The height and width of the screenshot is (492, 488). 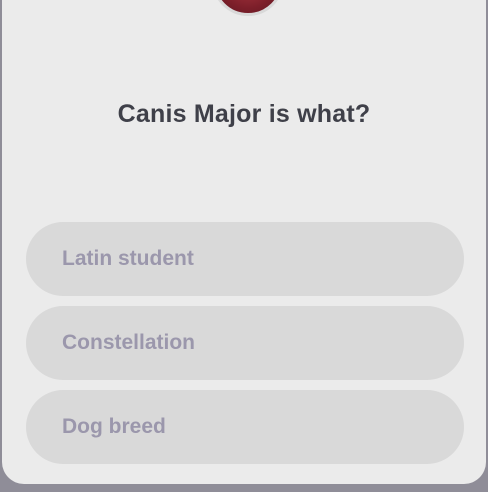 I want to click on answer-option-1: Latin student, so click(x=245, y=259).